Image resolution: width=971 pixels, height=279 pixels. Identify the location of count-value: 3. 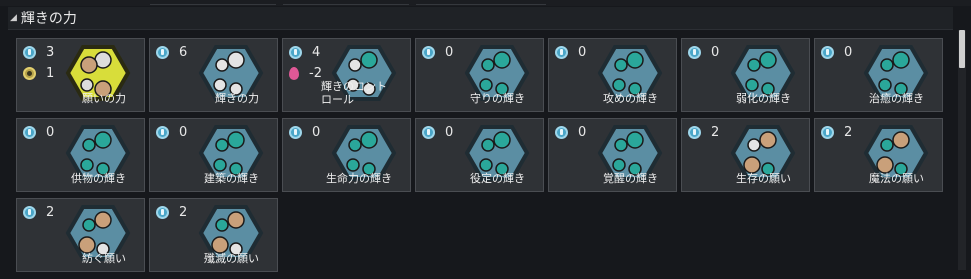
(38, 52).